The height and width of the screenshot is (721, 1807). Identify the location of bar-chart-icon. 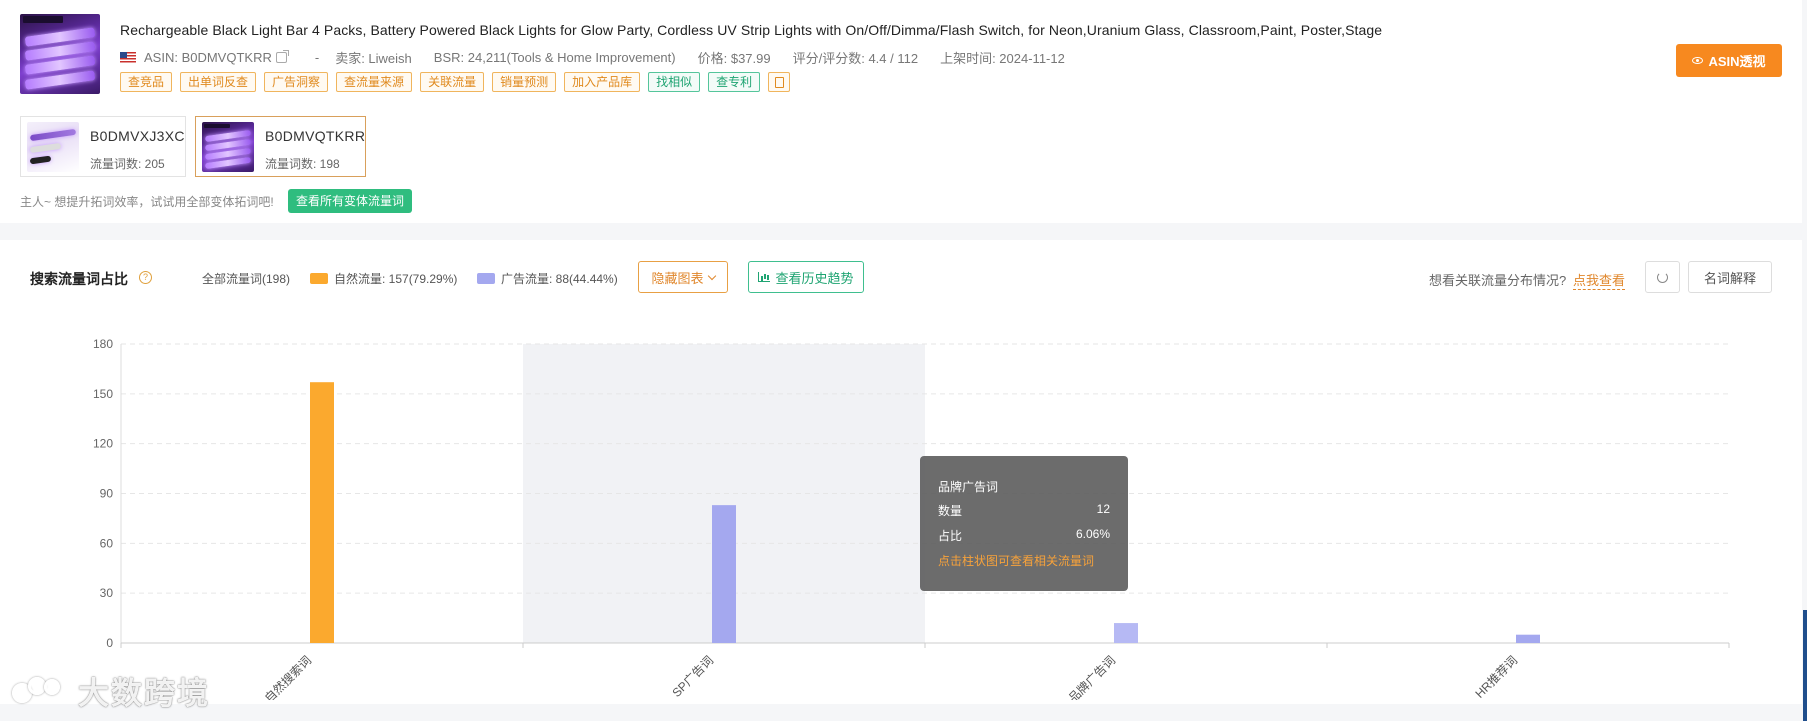
(764, 277).